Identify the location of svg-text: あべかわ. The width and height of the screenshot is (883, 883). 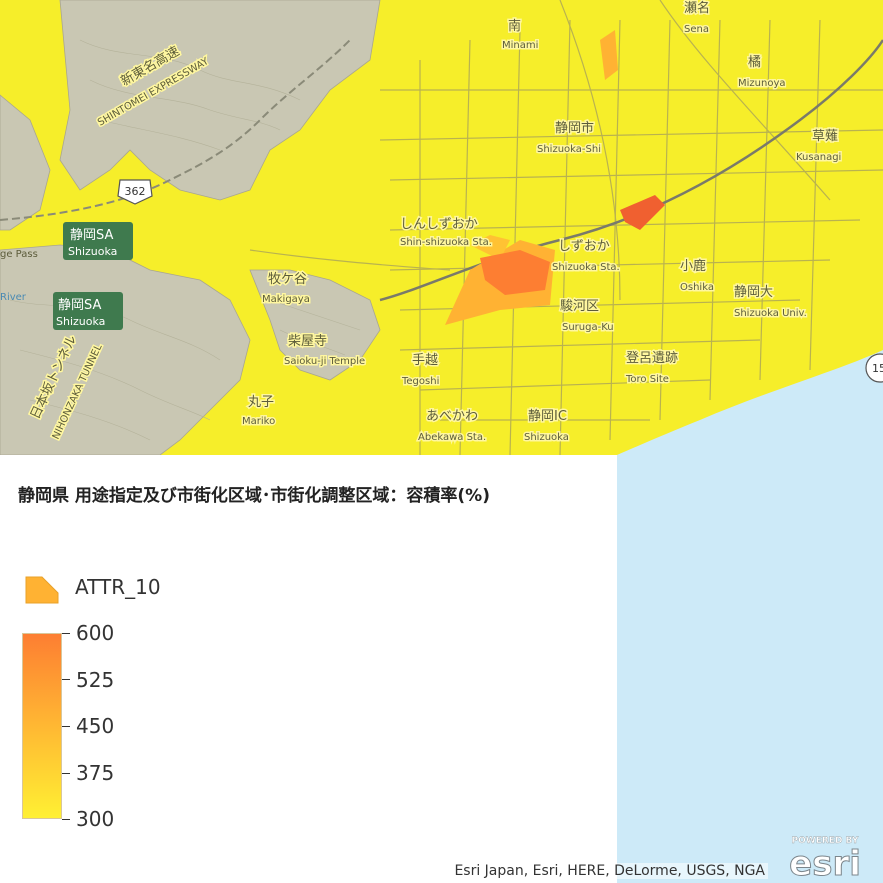
(452, 416).